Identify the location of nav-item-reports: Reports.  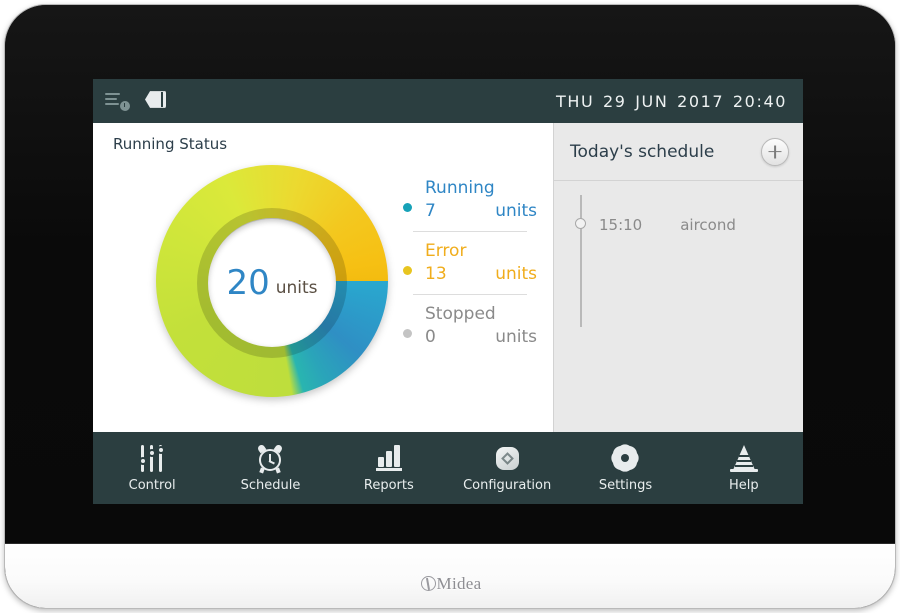
(389, 468).